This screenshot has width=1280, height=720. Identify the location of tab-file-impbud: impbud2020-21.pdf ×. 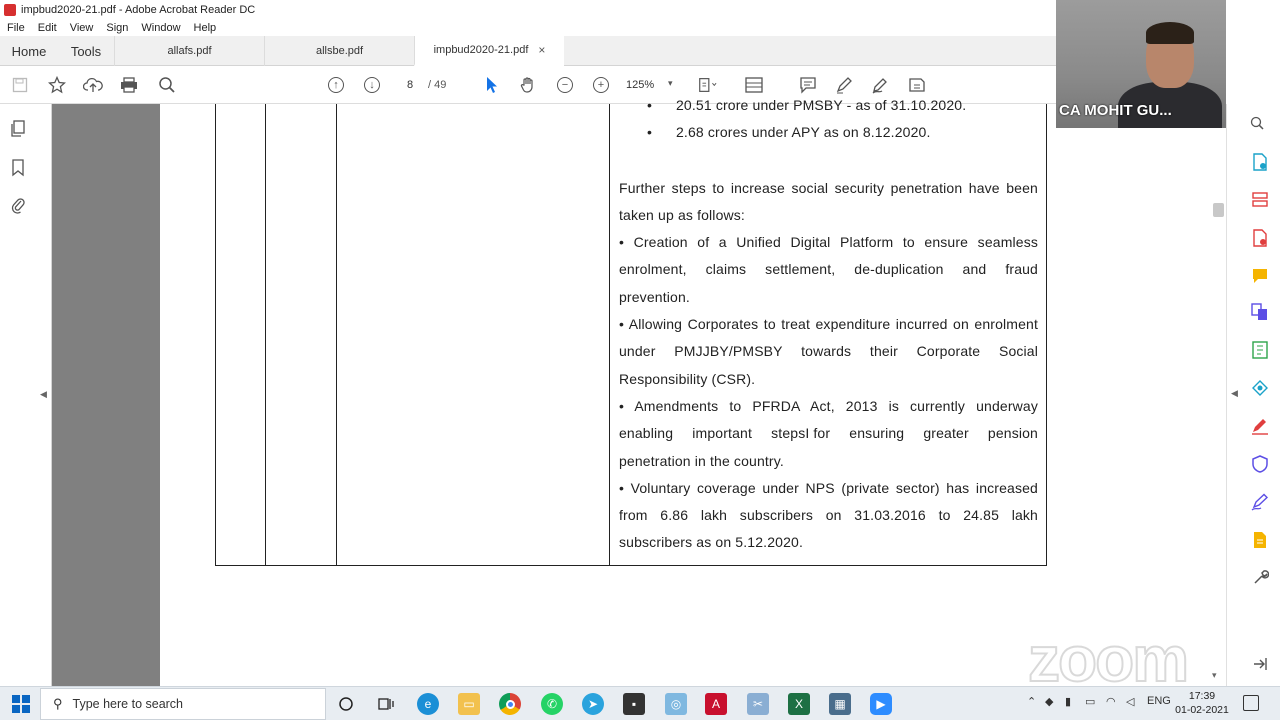
(489, 51).